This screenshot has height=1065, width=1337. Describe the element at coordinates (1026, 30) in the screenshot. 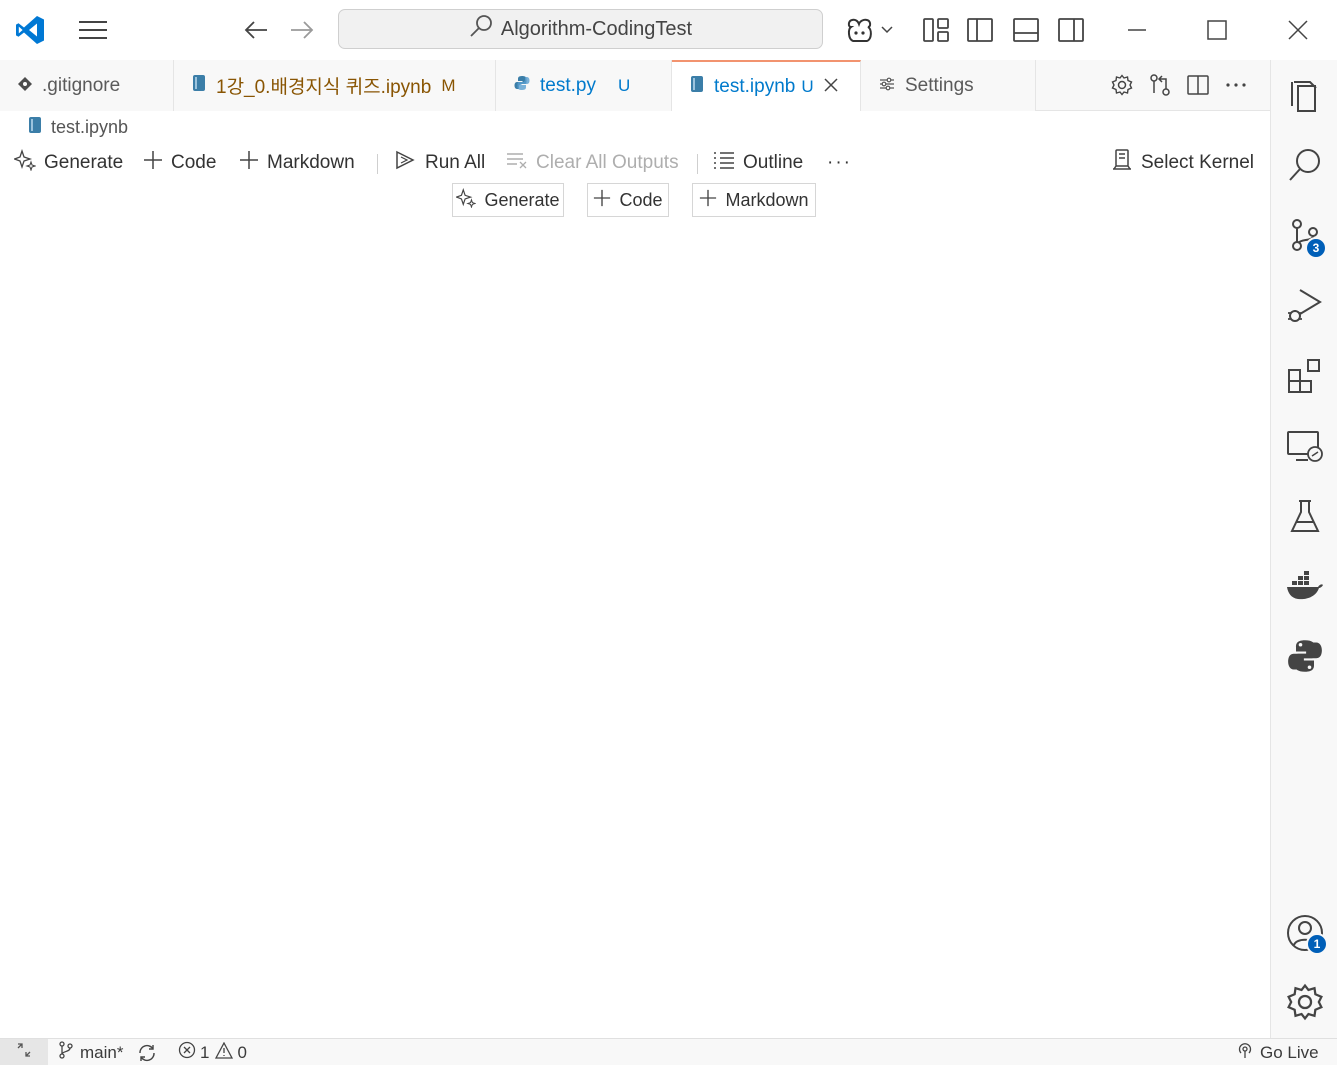

I see `toggle-panel-icon` at that location.